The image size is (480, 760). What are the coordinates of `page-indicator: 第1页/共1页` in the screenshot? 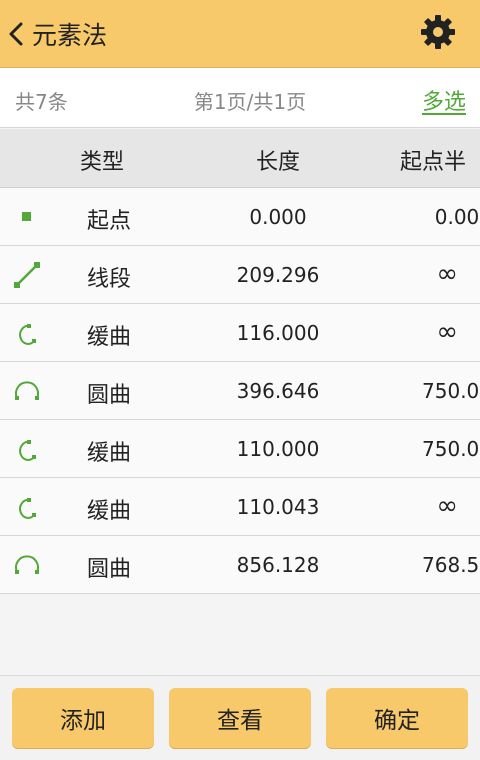 It's located at (250, 102).